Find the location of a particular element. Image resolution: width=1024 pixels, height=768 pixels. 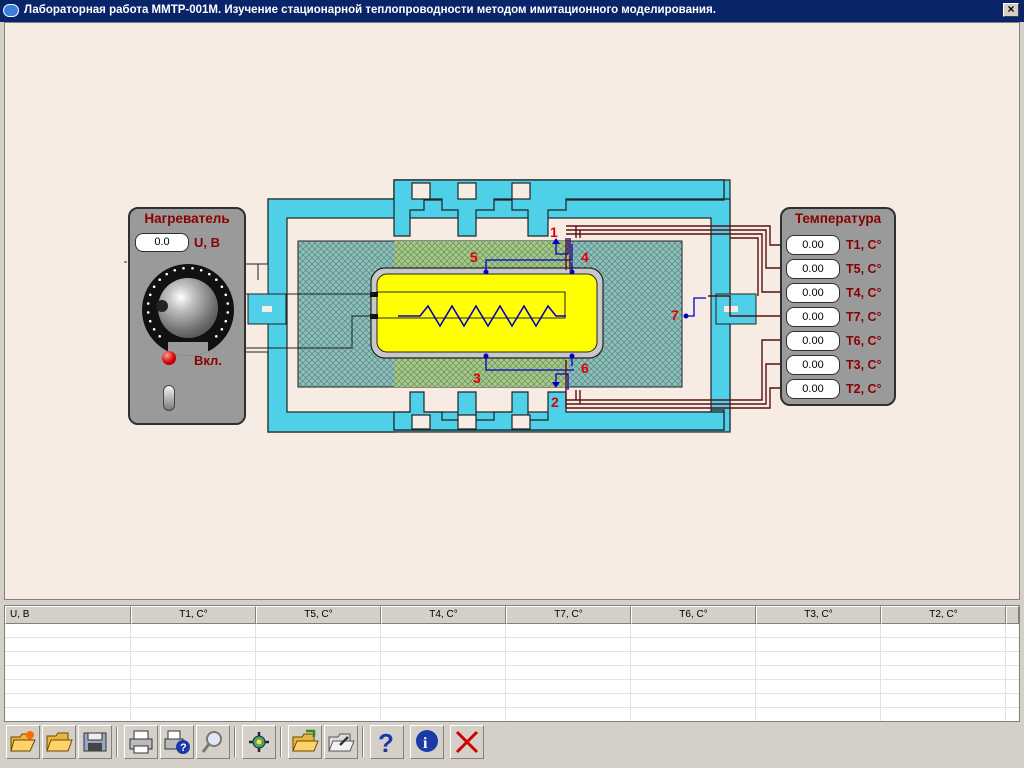

probe-label-4: 4 is located at coordinates (585, 257).